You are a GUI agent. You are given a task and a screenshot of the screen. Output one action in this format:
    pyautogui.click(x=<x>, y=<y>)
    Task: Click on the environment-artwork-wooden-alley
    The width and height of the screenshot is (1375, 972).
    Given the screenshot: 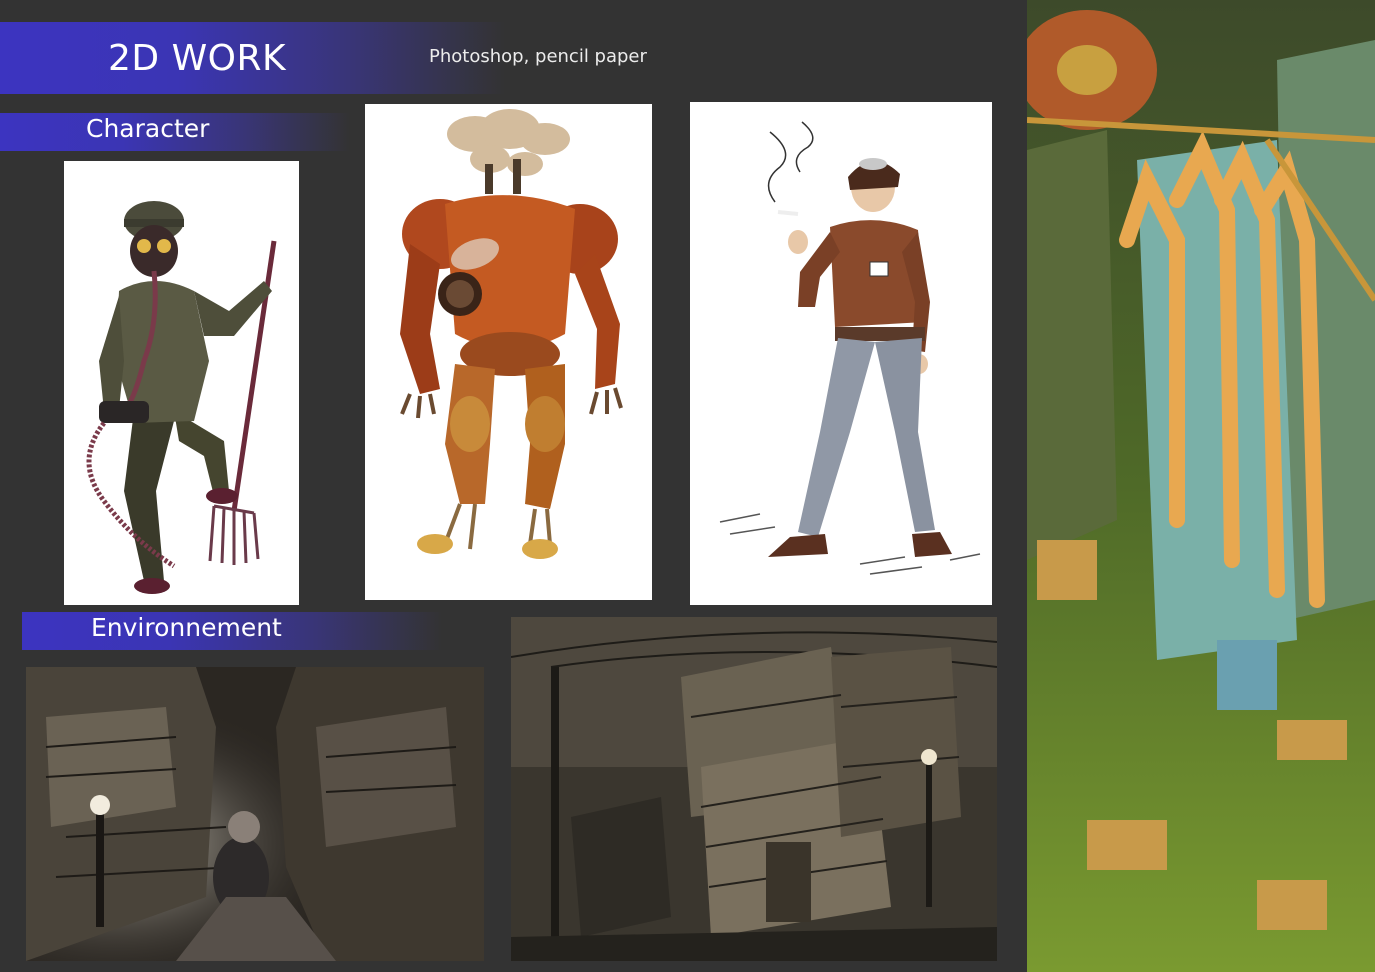 What is the action you would take?
    pyautogui.click(x=255, y=814)
    